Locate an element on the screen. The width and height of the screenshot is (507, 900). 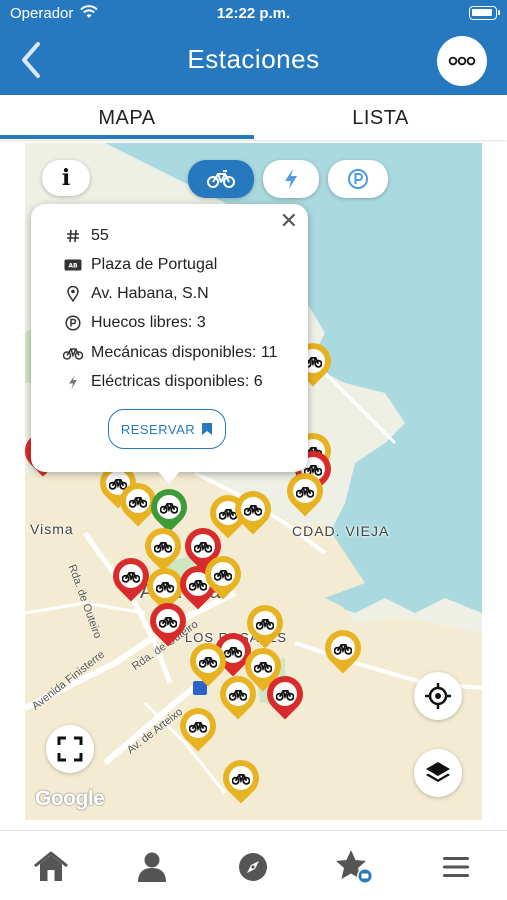
electric-available: Eléctricas disponibles: 6 is located at coordinates (177, 381).